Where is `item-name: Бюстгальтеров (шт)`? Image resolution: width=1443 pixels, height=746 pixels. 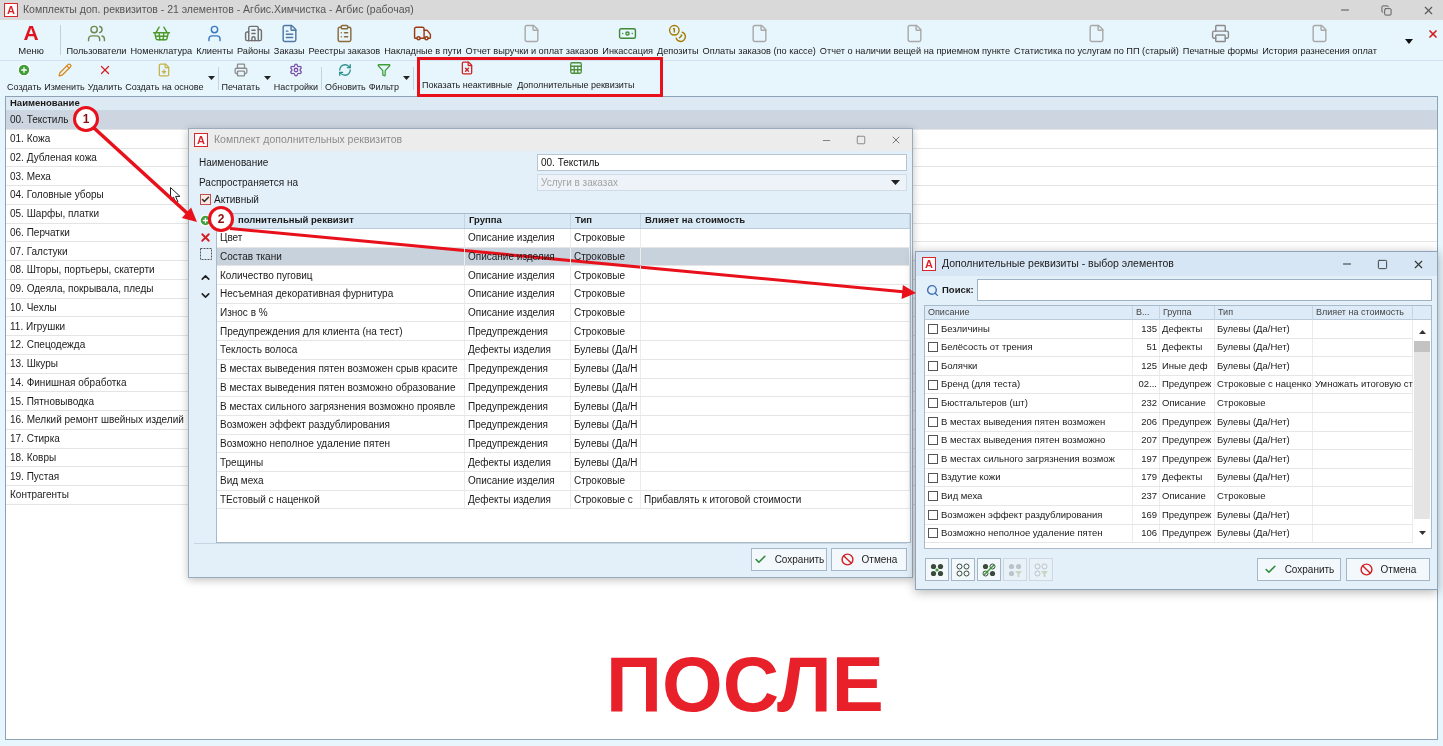 item-name: Бюстгальтеров (шт) is located at coordinates (984, 403).